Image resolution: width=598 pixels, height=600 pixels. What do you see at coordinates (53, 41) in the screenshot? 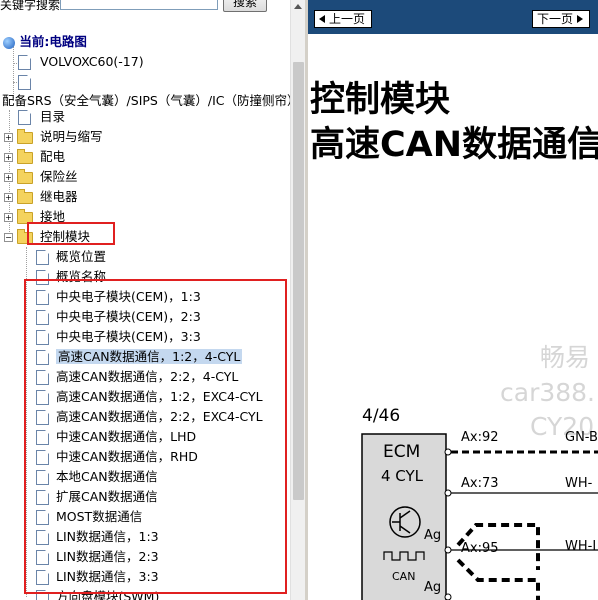
I see `tree-root-label: 当前:电路图` at bounding box center [53, 41].